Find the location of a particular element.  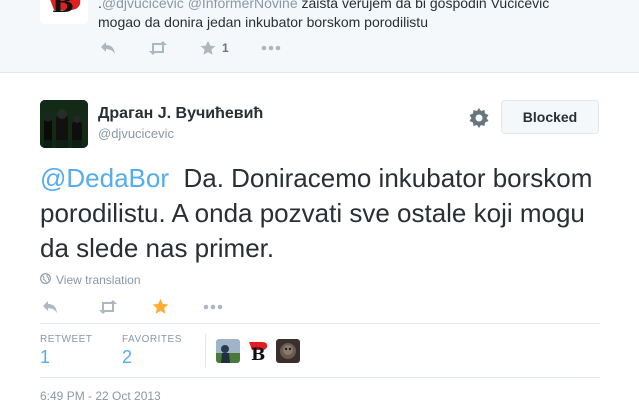

blocked-button: Blocked is located at coordinates (550, 117).